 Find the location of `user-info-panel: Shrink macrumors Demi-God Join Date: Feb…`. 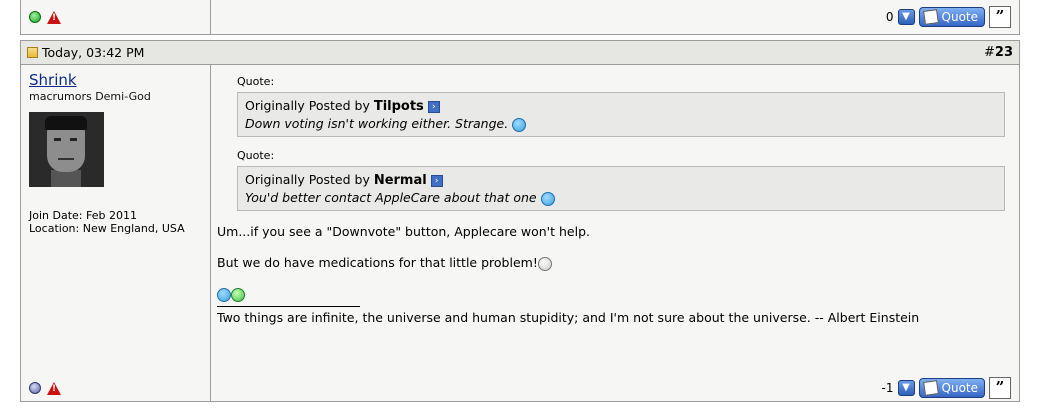

user-info-panel: Shrink macrumors Demi-God Join Date: Feb… is located at coordinates (116, 220).